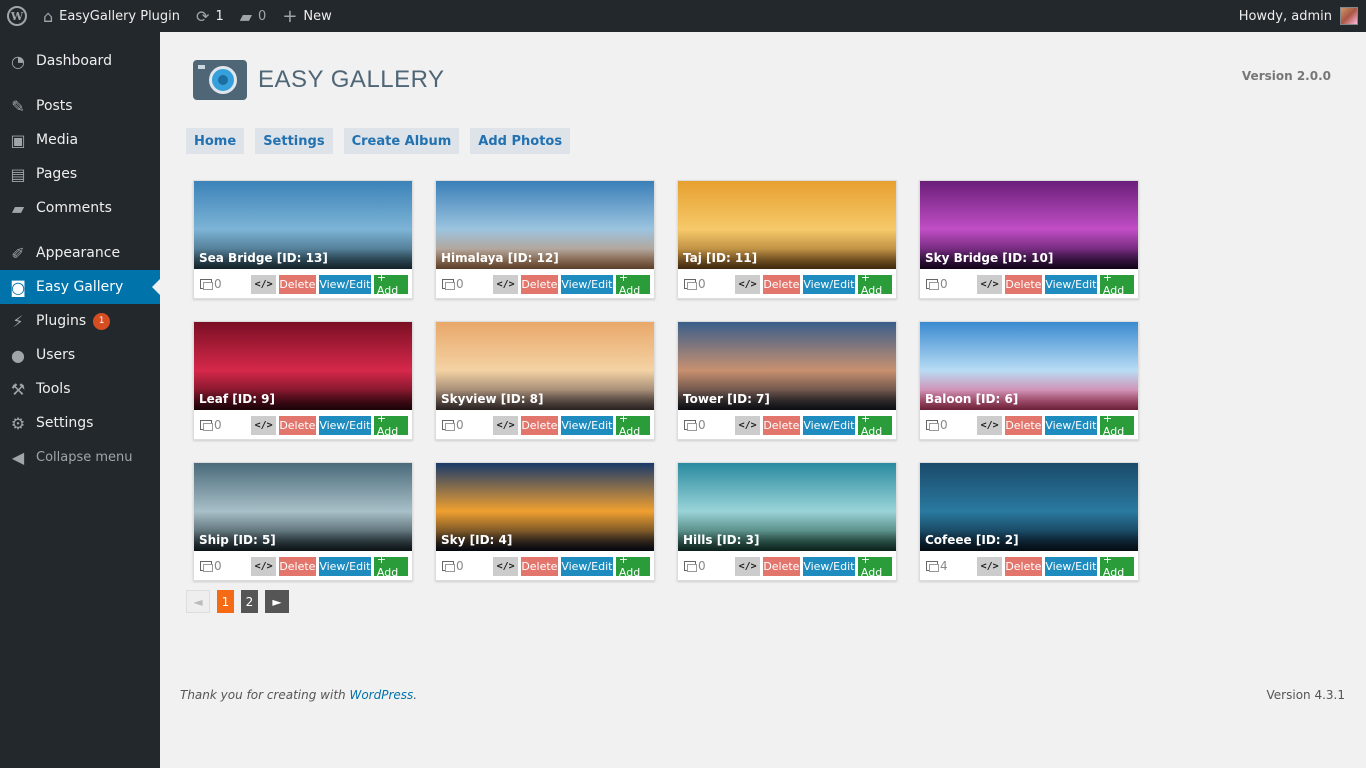 The image size is (1366, 768). What do you see at coordinates (80, 457) in the screenshot?
I see `collapse-menu-button: ◀ Collapse menu` at bounding box center [80, 457].